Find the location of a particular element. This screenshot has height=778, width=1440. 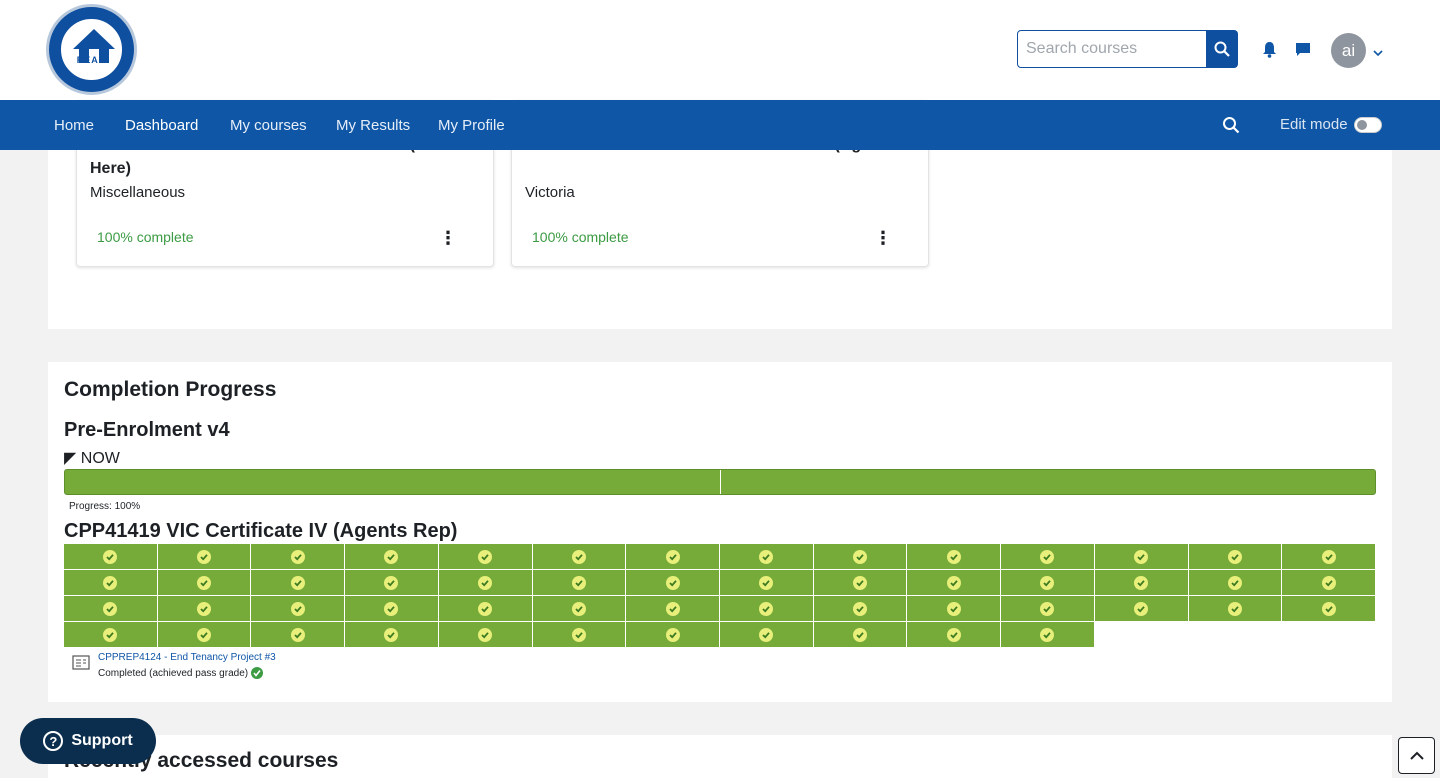

user-menu-toggle is located at coordinates (1378, 53).